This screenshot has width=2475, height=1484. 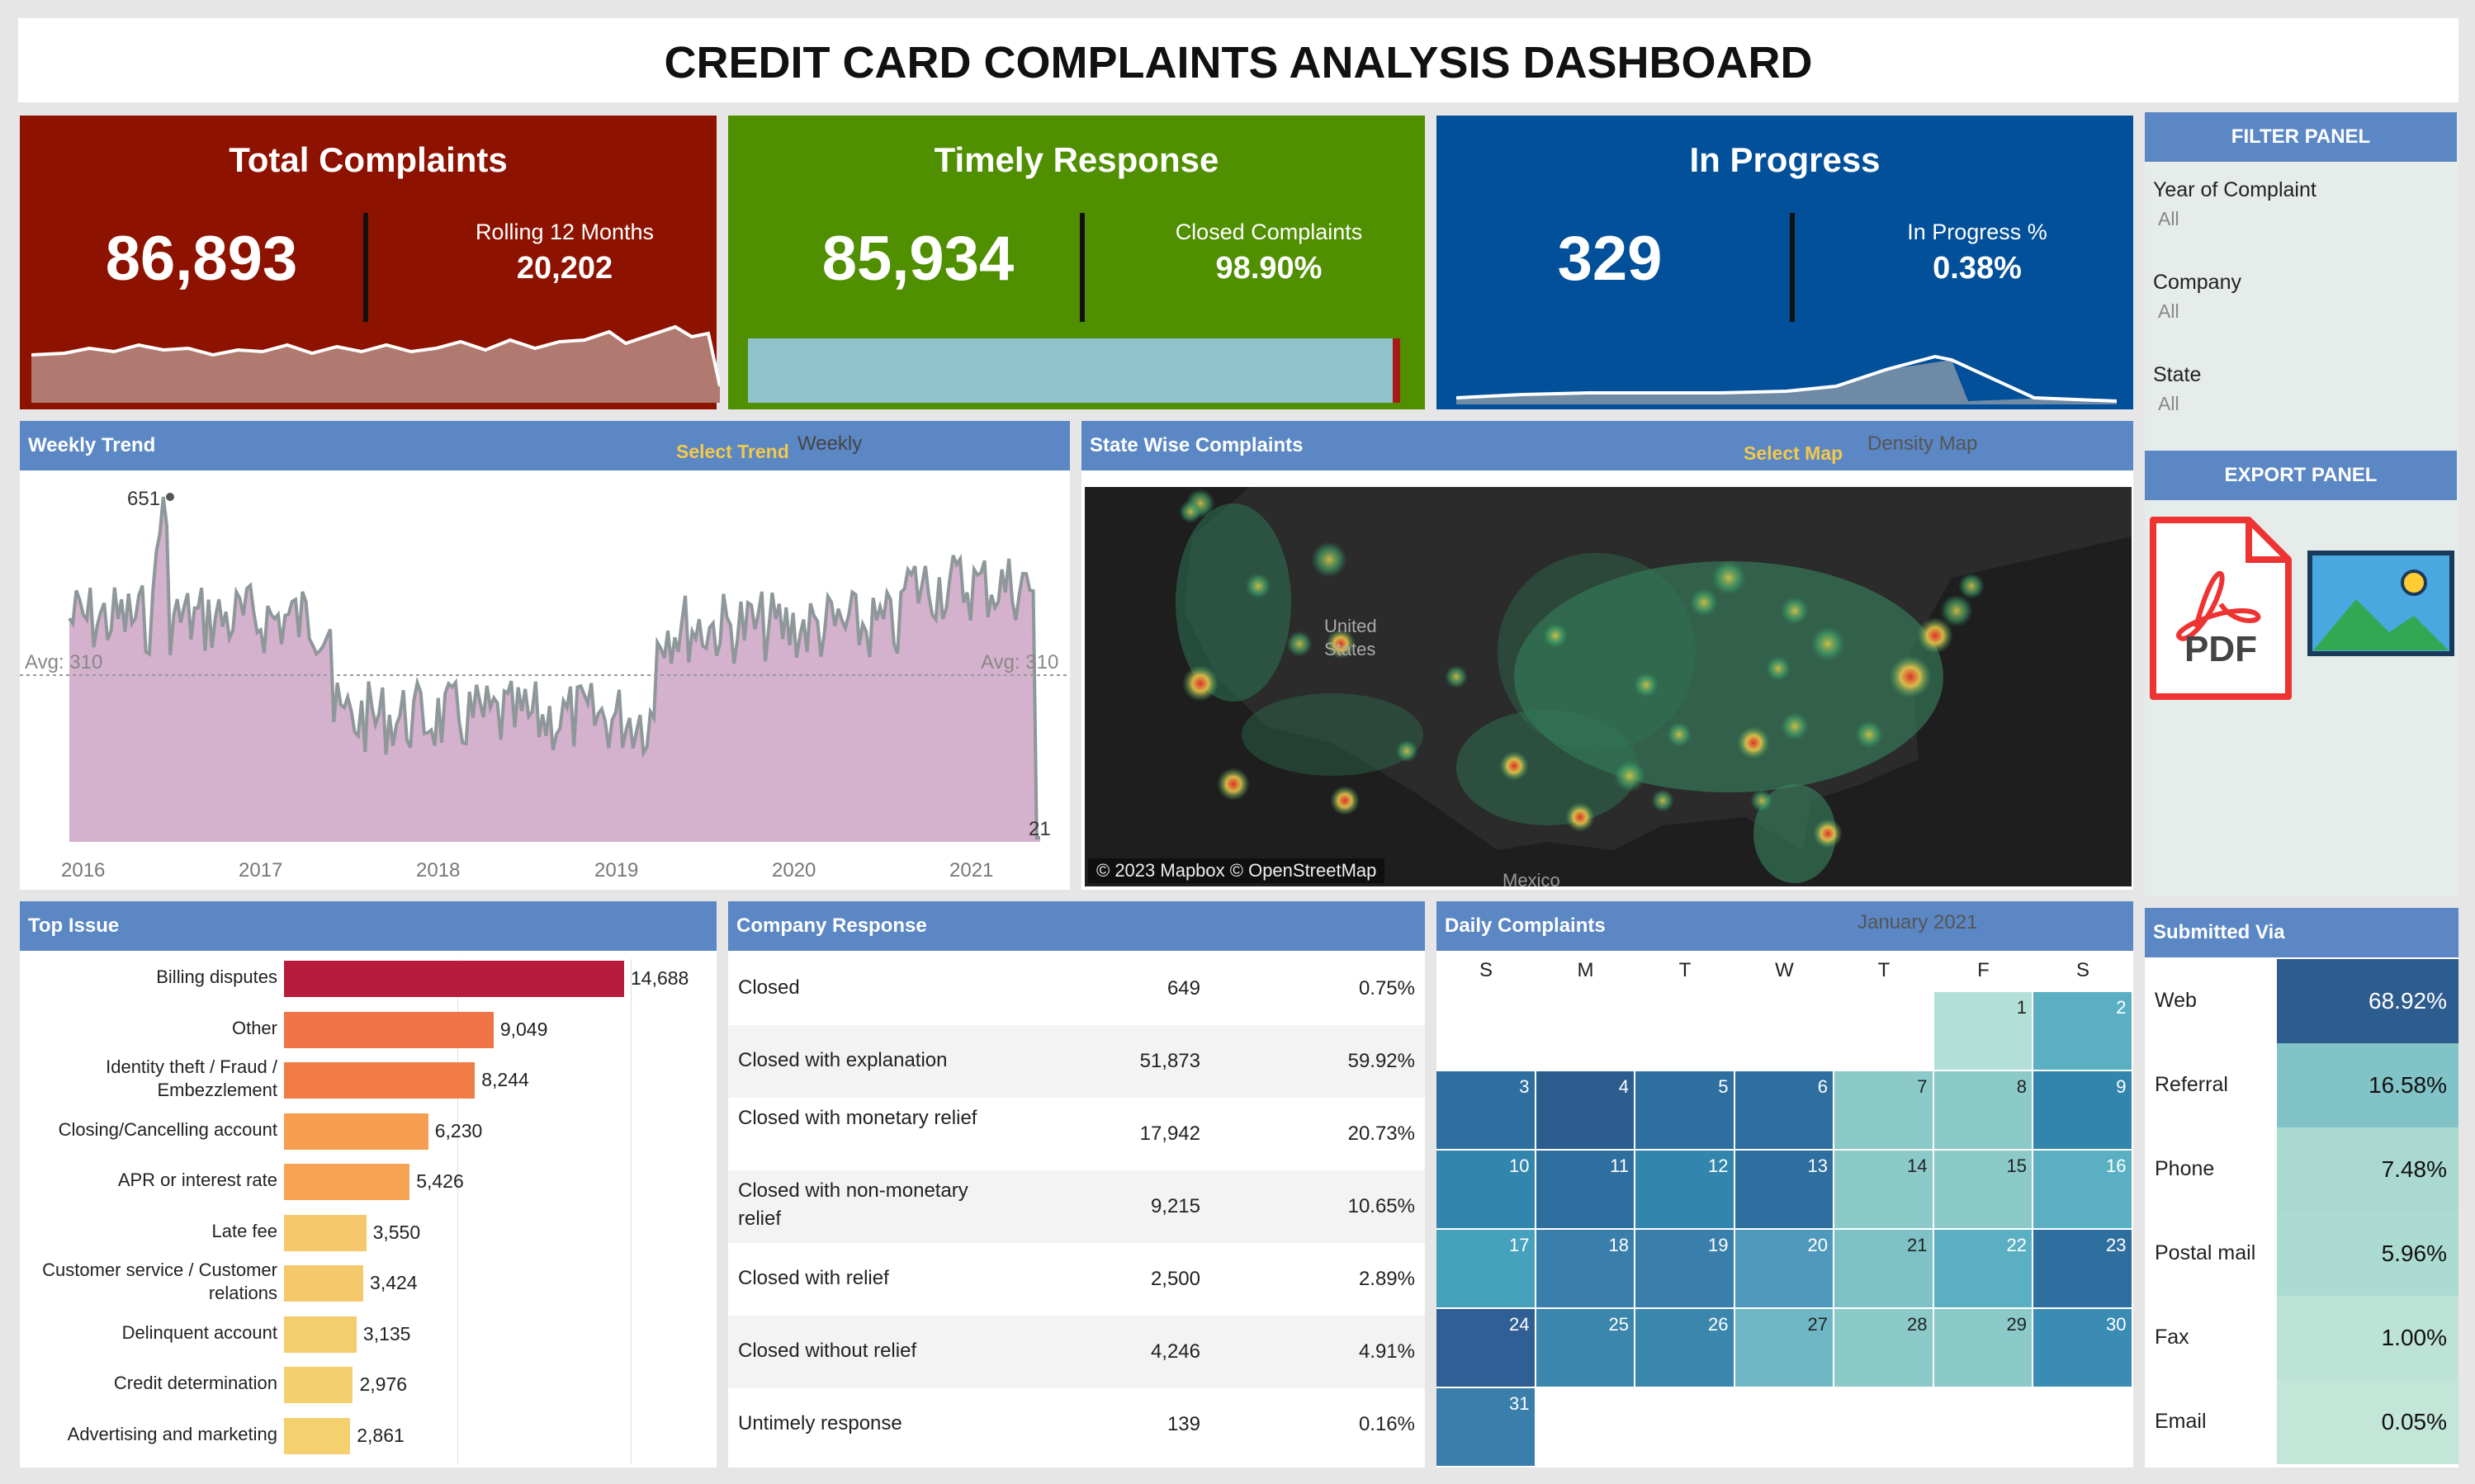 I want to click on year-tick-2020: 2020, so click(x=794, y=870).